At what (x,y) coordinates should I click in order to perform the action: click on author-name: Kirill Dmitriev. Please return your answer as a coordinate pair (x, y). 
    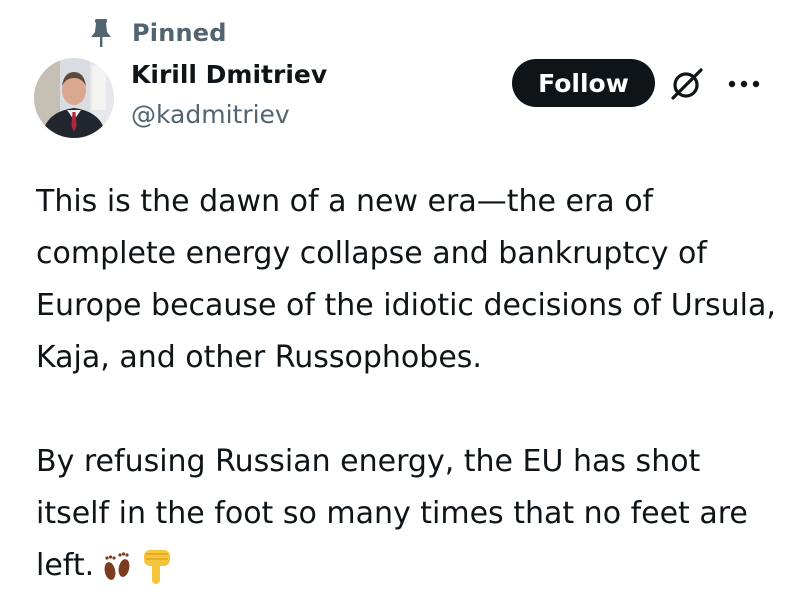
    Looking at the image, I should click on (229, 74).